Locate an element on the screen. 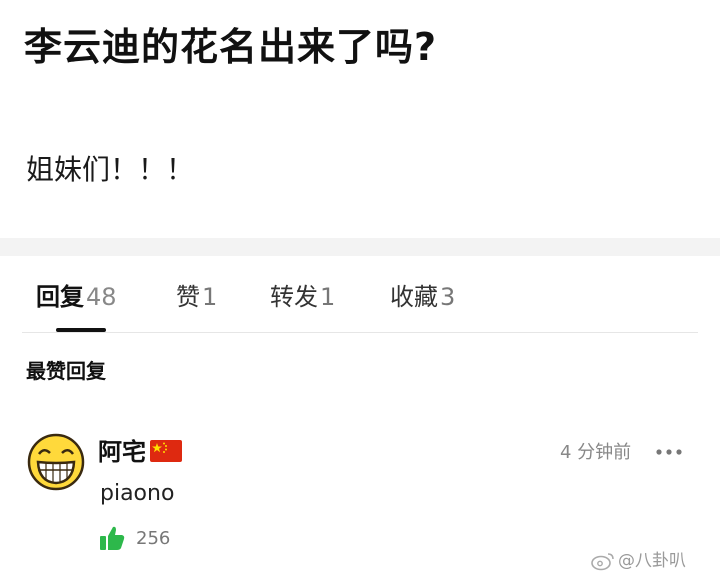 Image resolution: width=720 pixels, height=584 pixels. tab-label: 转发 is located at coordinates (294, 297).